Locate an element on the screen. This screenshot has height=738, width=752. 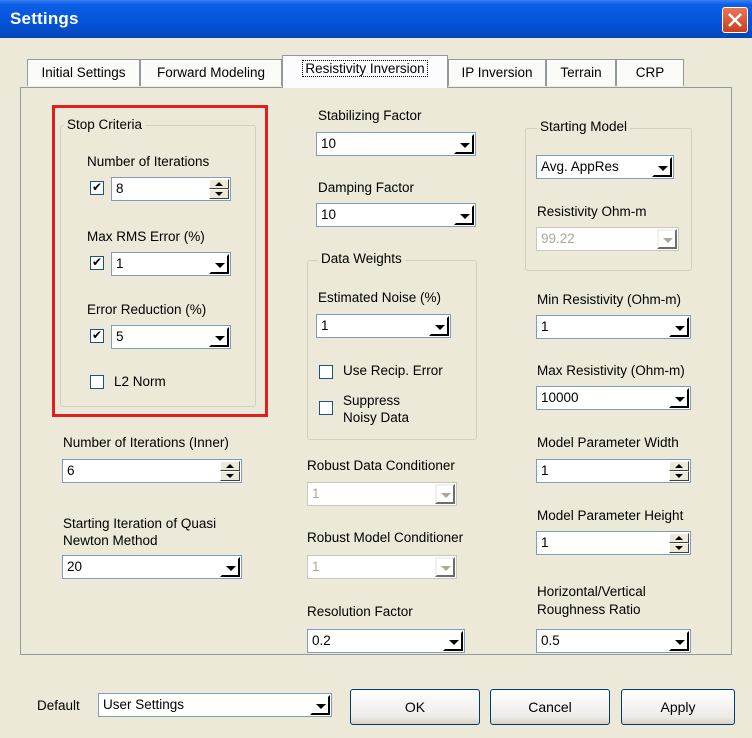
default-dropdown: User Settings is located at coordinates (215, 705).